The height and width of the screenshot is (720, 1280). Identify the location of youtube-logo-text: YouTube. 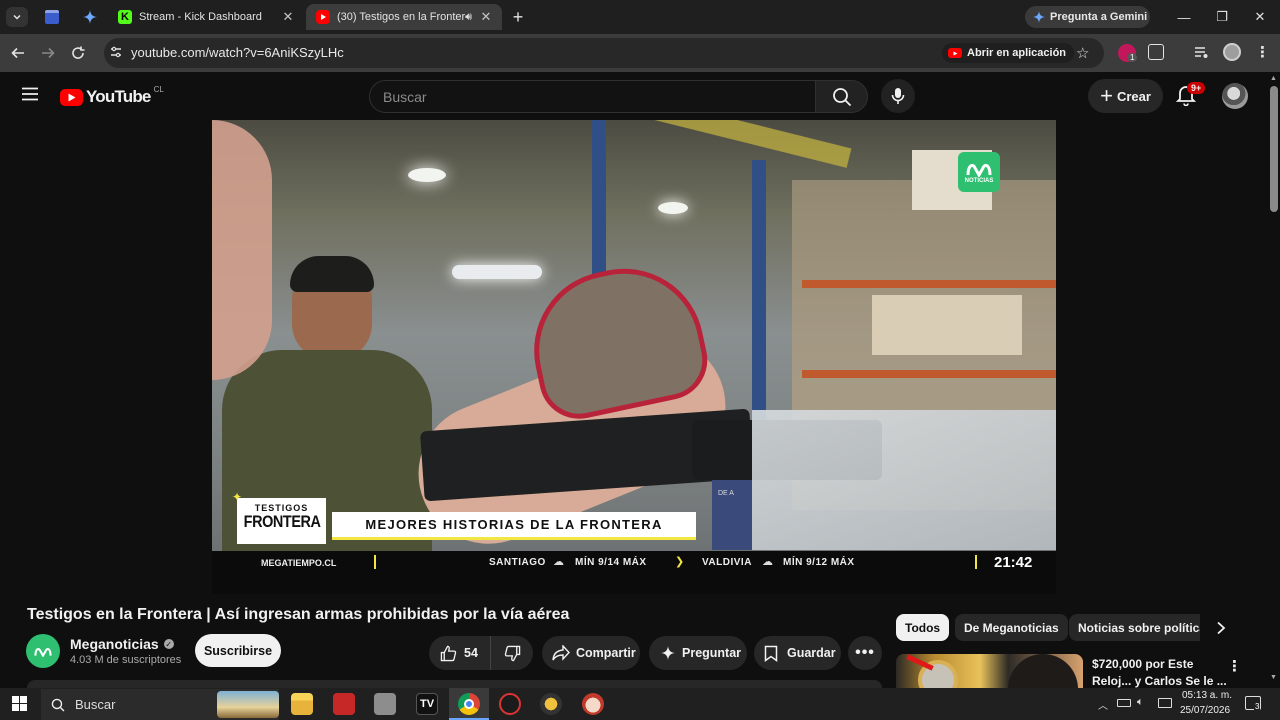
(118, 96).